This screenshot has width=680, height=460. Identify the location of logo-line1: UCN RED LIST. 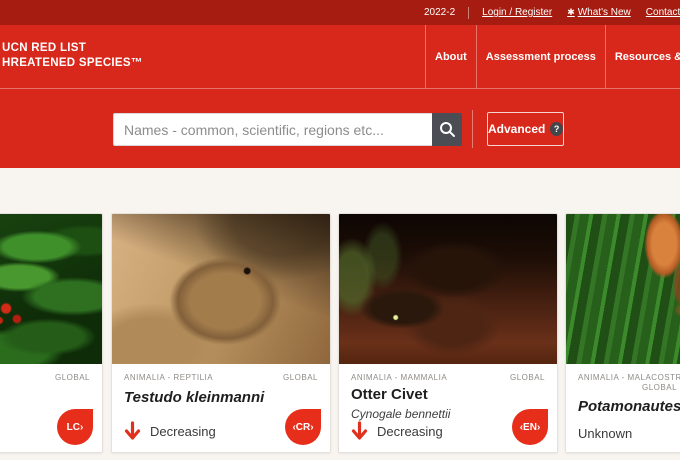
(44, 48).